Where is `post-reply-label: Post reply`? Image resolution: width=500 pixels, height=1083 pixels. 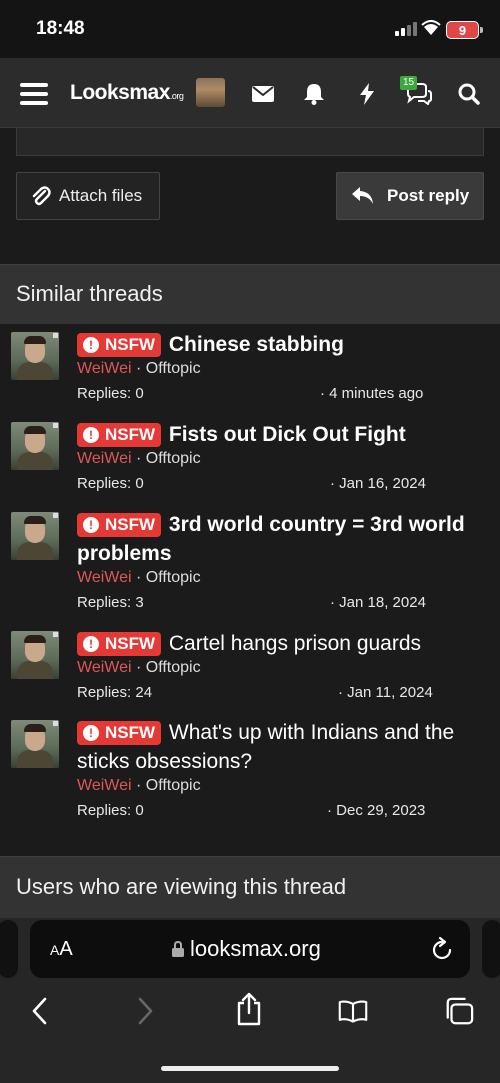 post-reply-label: Post reply is located at coordinates (428, 195).